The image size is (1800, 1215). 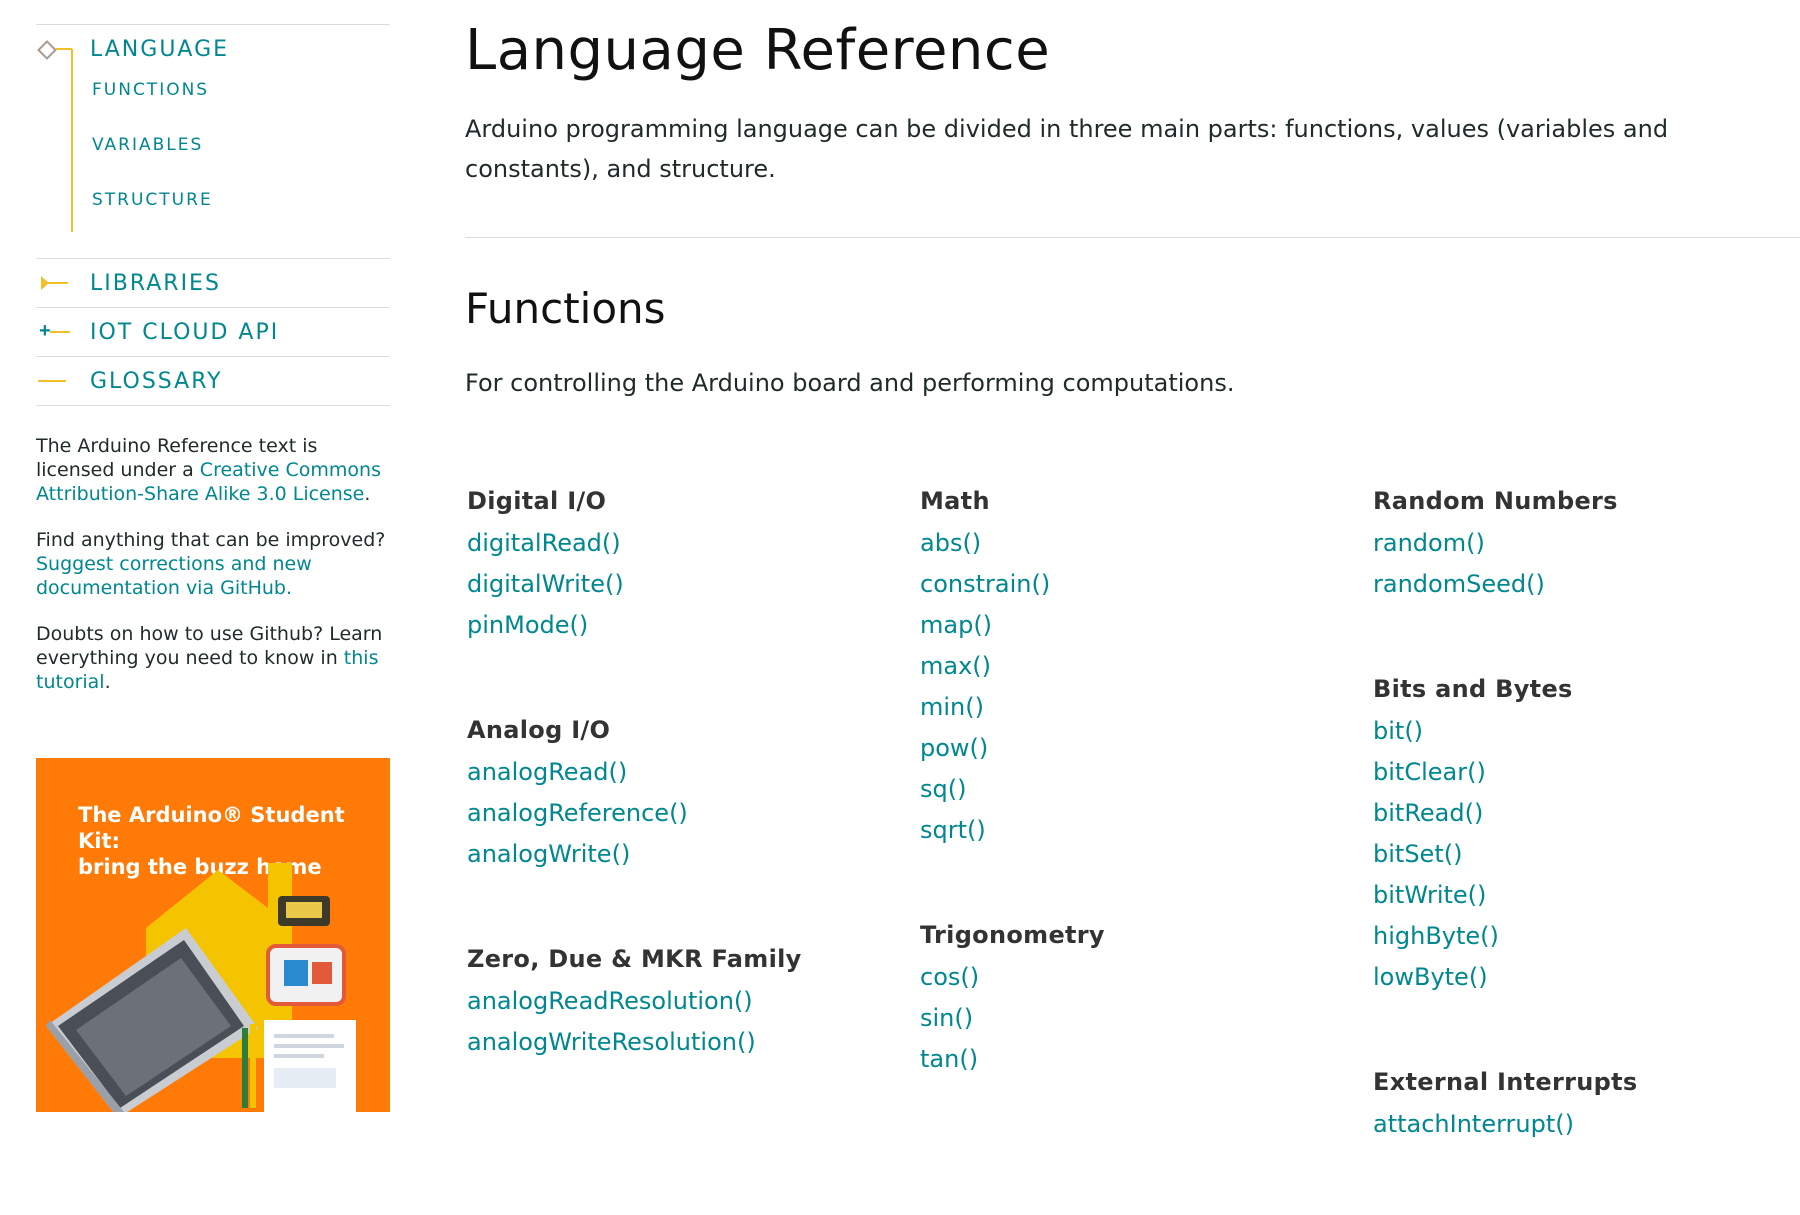 What do you see at coordinates (1586, 901) in the screenshot?
I see `list-item: bitWrite()` at bounding box center [1586, 901].